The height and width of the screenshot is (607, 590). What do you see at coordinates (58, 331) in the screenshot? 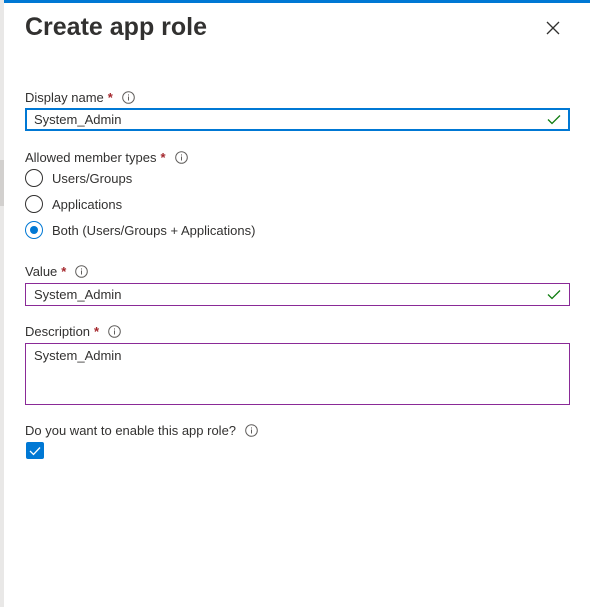
I see `description-label-text: Description` at bounding box center [58, 331].